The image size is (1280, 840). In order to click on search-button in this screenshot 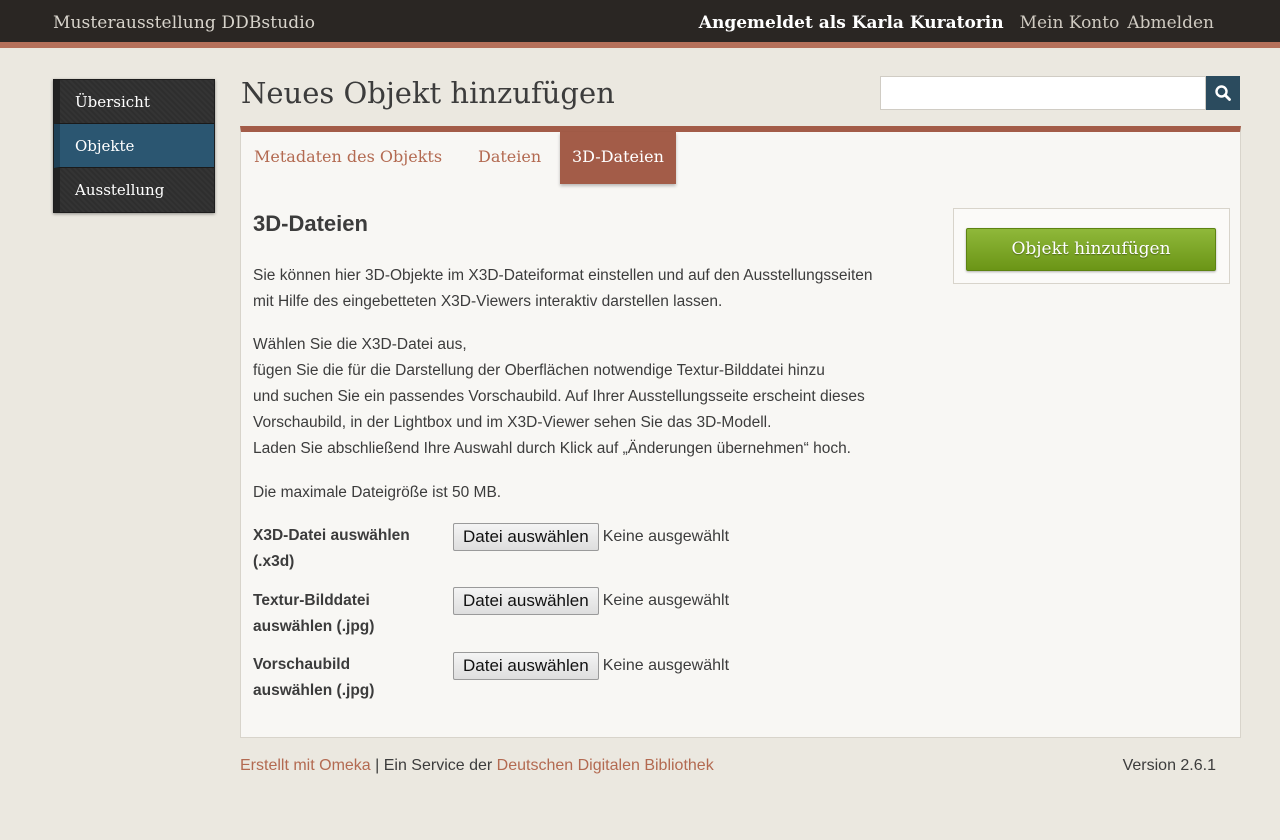, I will do `click(1223, 93)`.